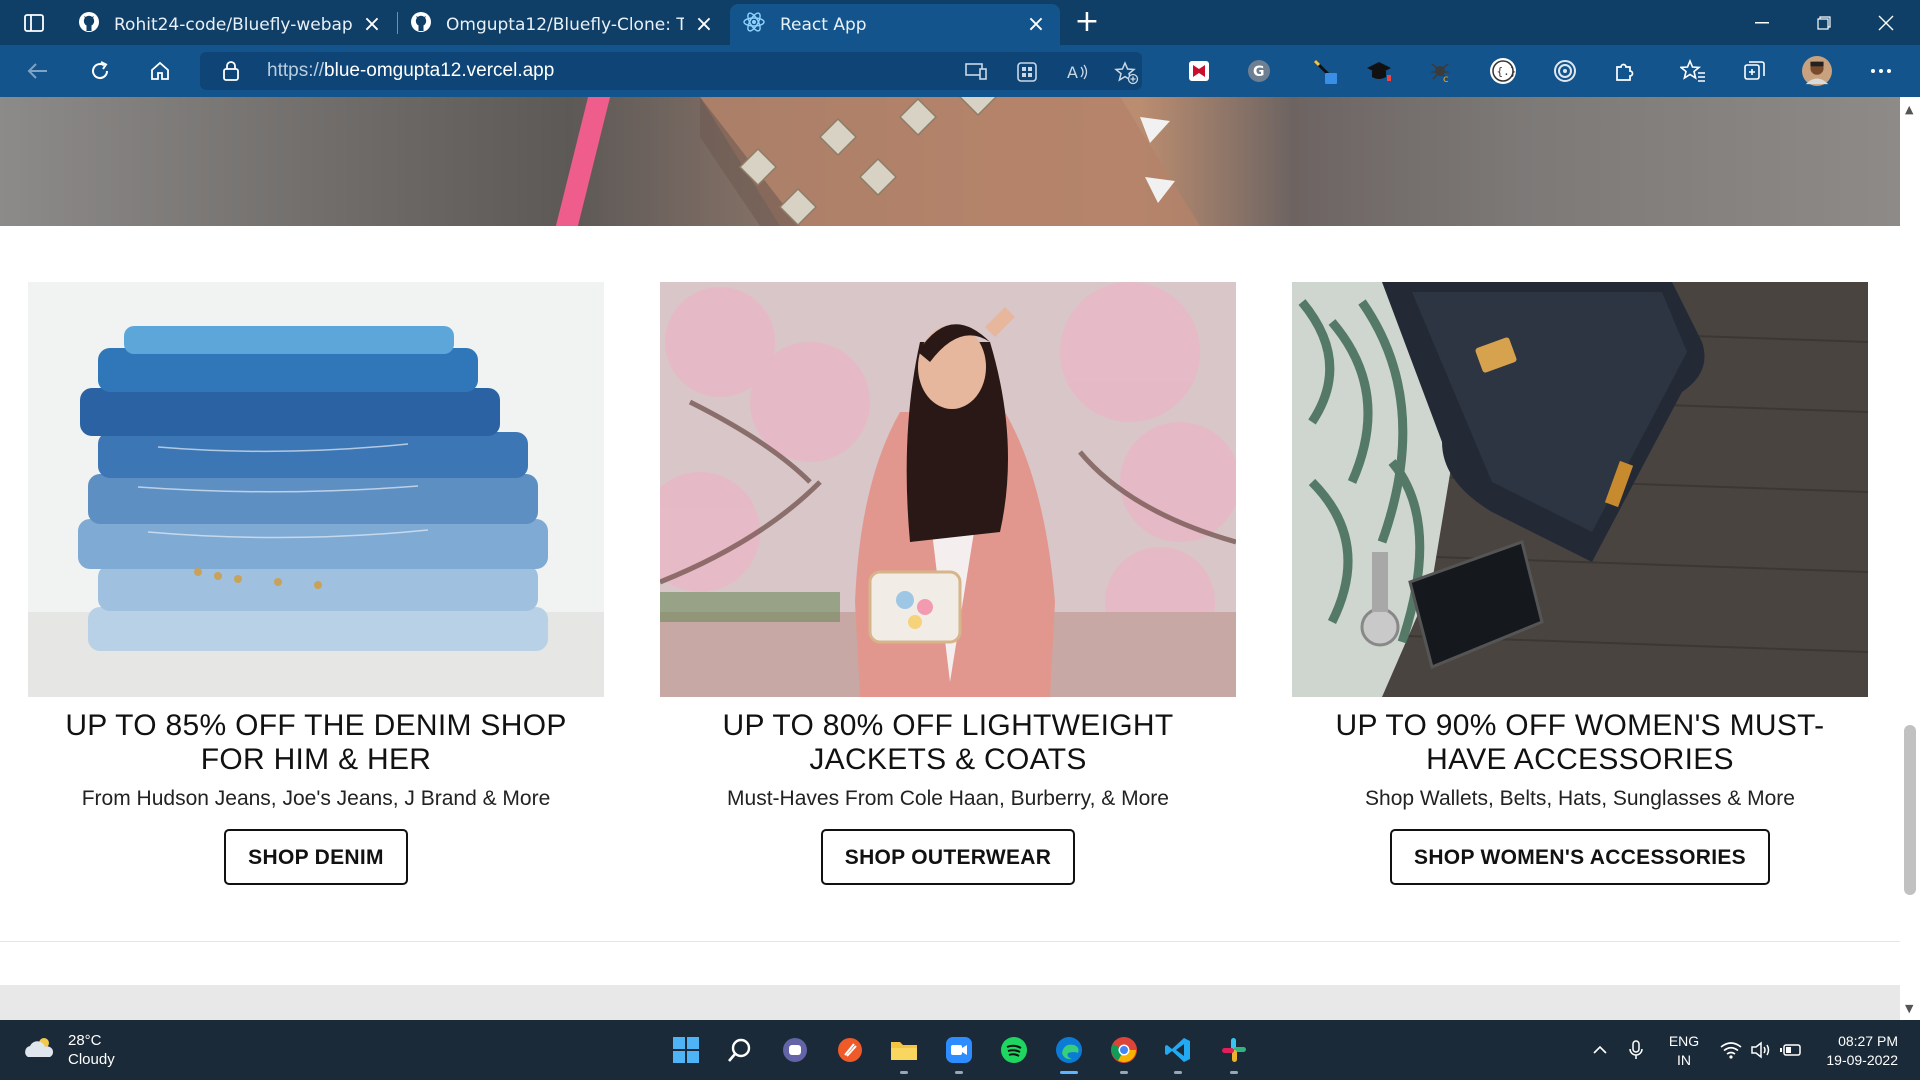  I want to click on accessories-photo, so click(1580, 489).